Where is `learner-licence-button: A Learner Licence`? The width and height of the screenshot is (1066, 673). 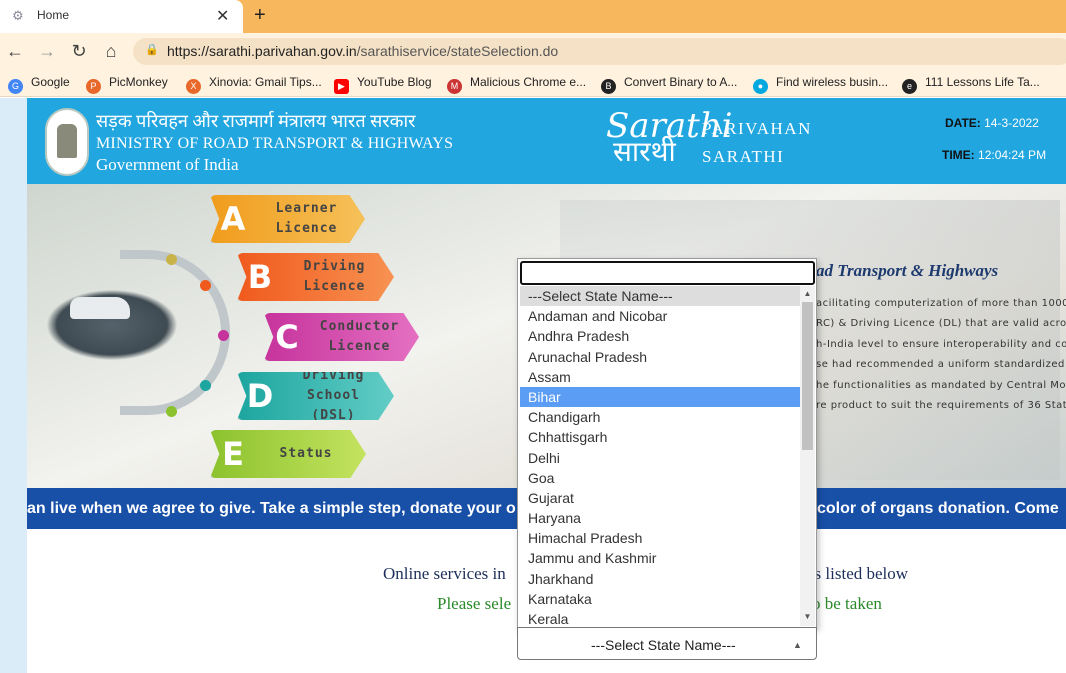 learner-licence-button: A Learner Licence is located at coordinates (287, 219).